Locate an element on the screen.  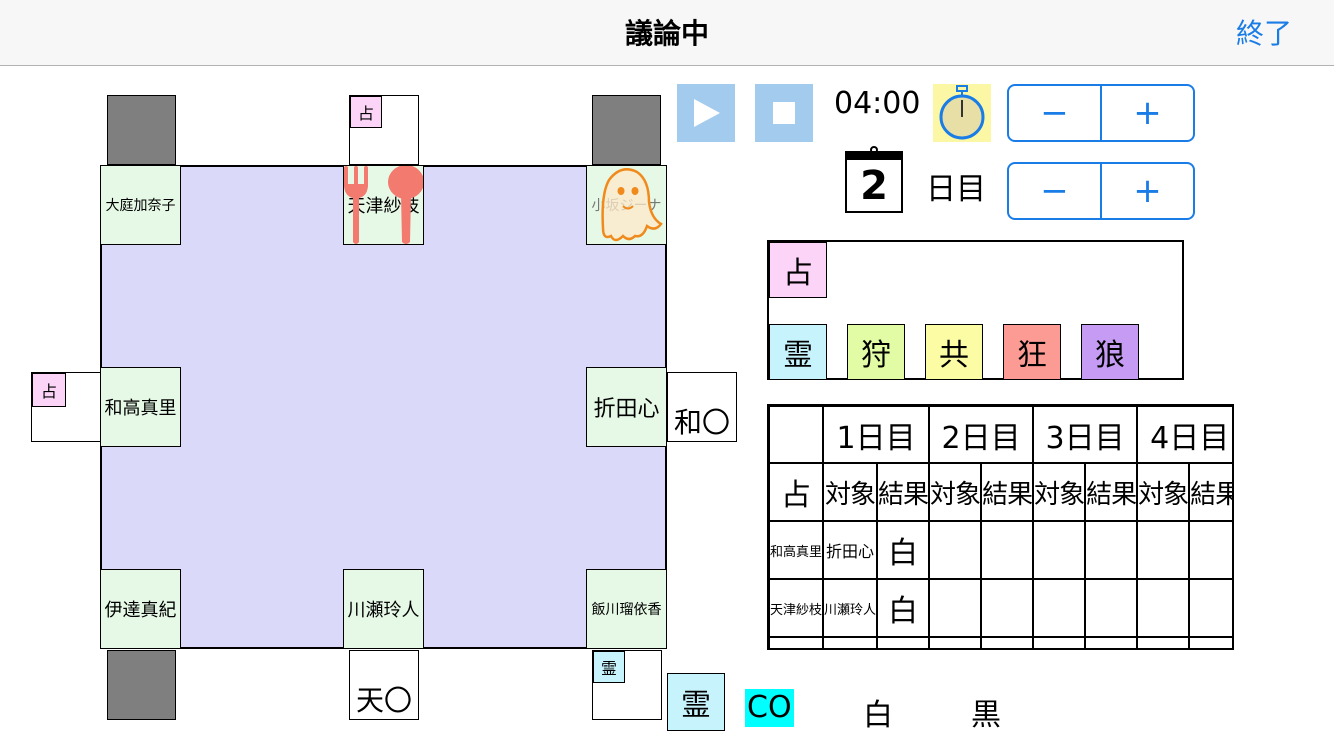
player-cell: 天津紗枝 is located at coordinates (797, 608).